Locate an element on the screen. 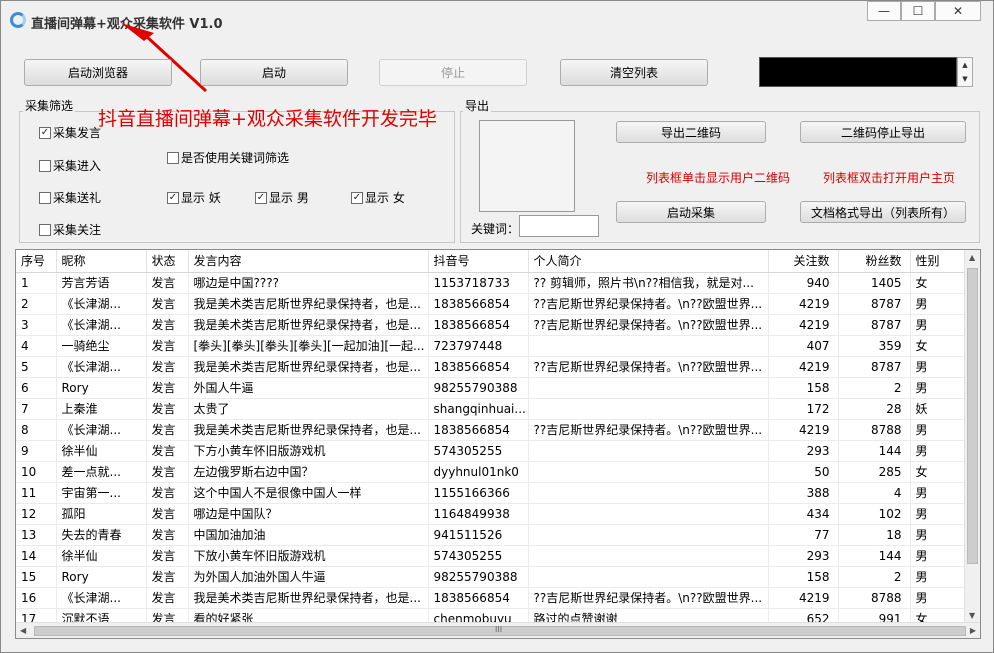 The height and width of the screenshot is (653, 994). close-button: ✕ is located at coordinates (958, 11).